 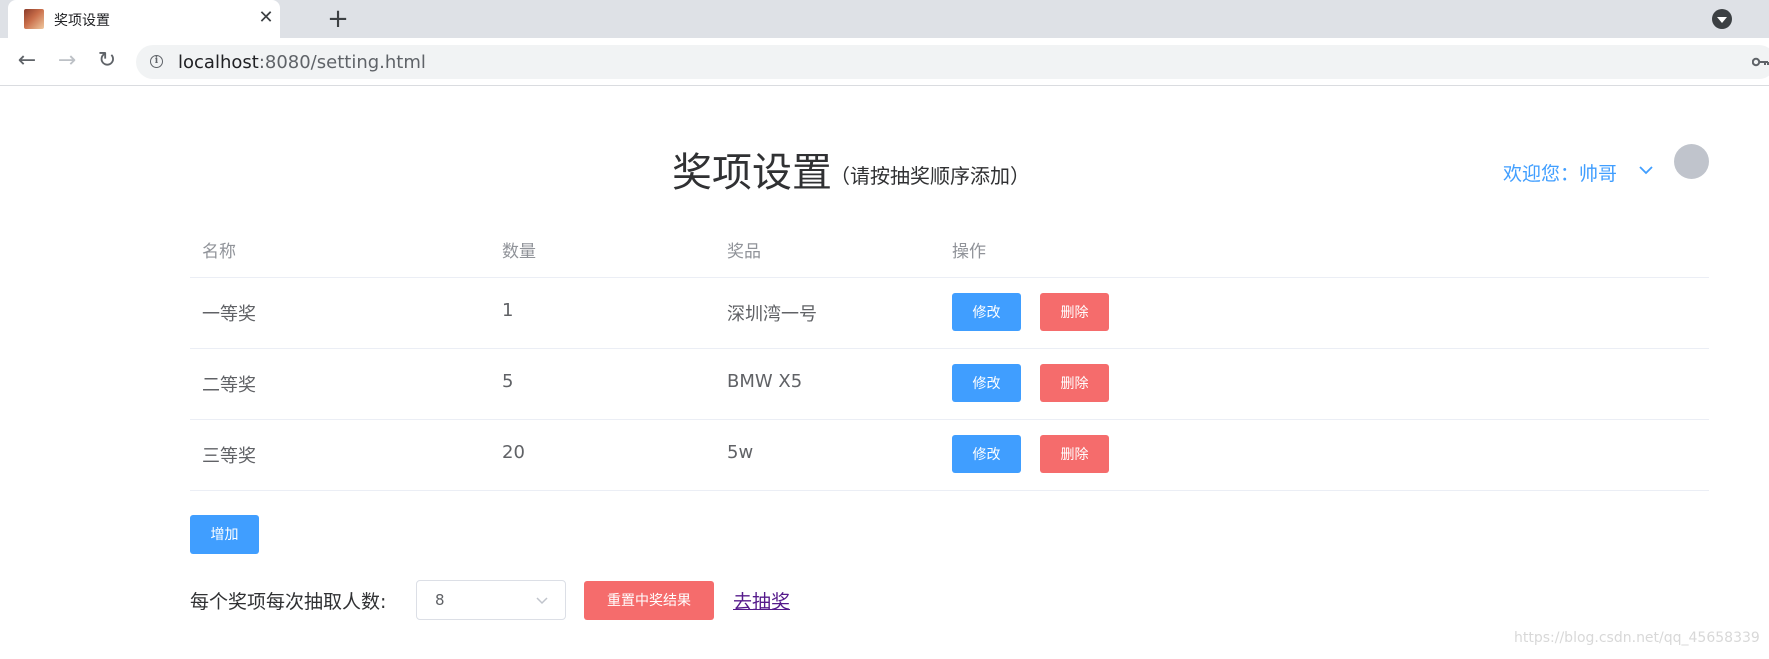 I want to click on cell-count: 1, so click(x=508, y=310).